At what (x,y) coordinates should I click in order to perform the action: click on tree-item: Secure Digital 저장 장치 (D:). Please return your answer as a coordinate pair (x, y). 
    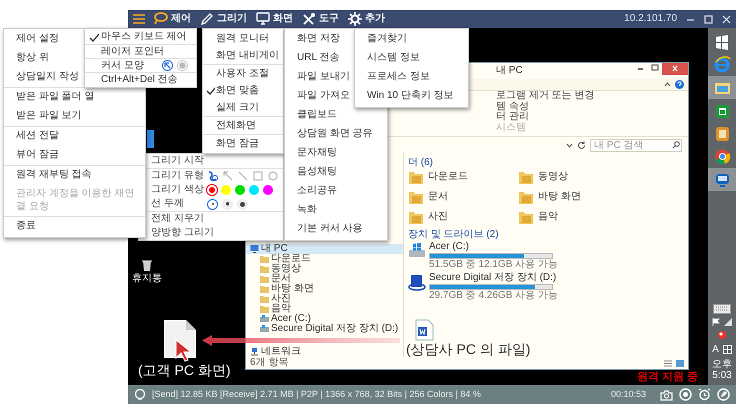
    Looking at the image, I should click on (324, 329).